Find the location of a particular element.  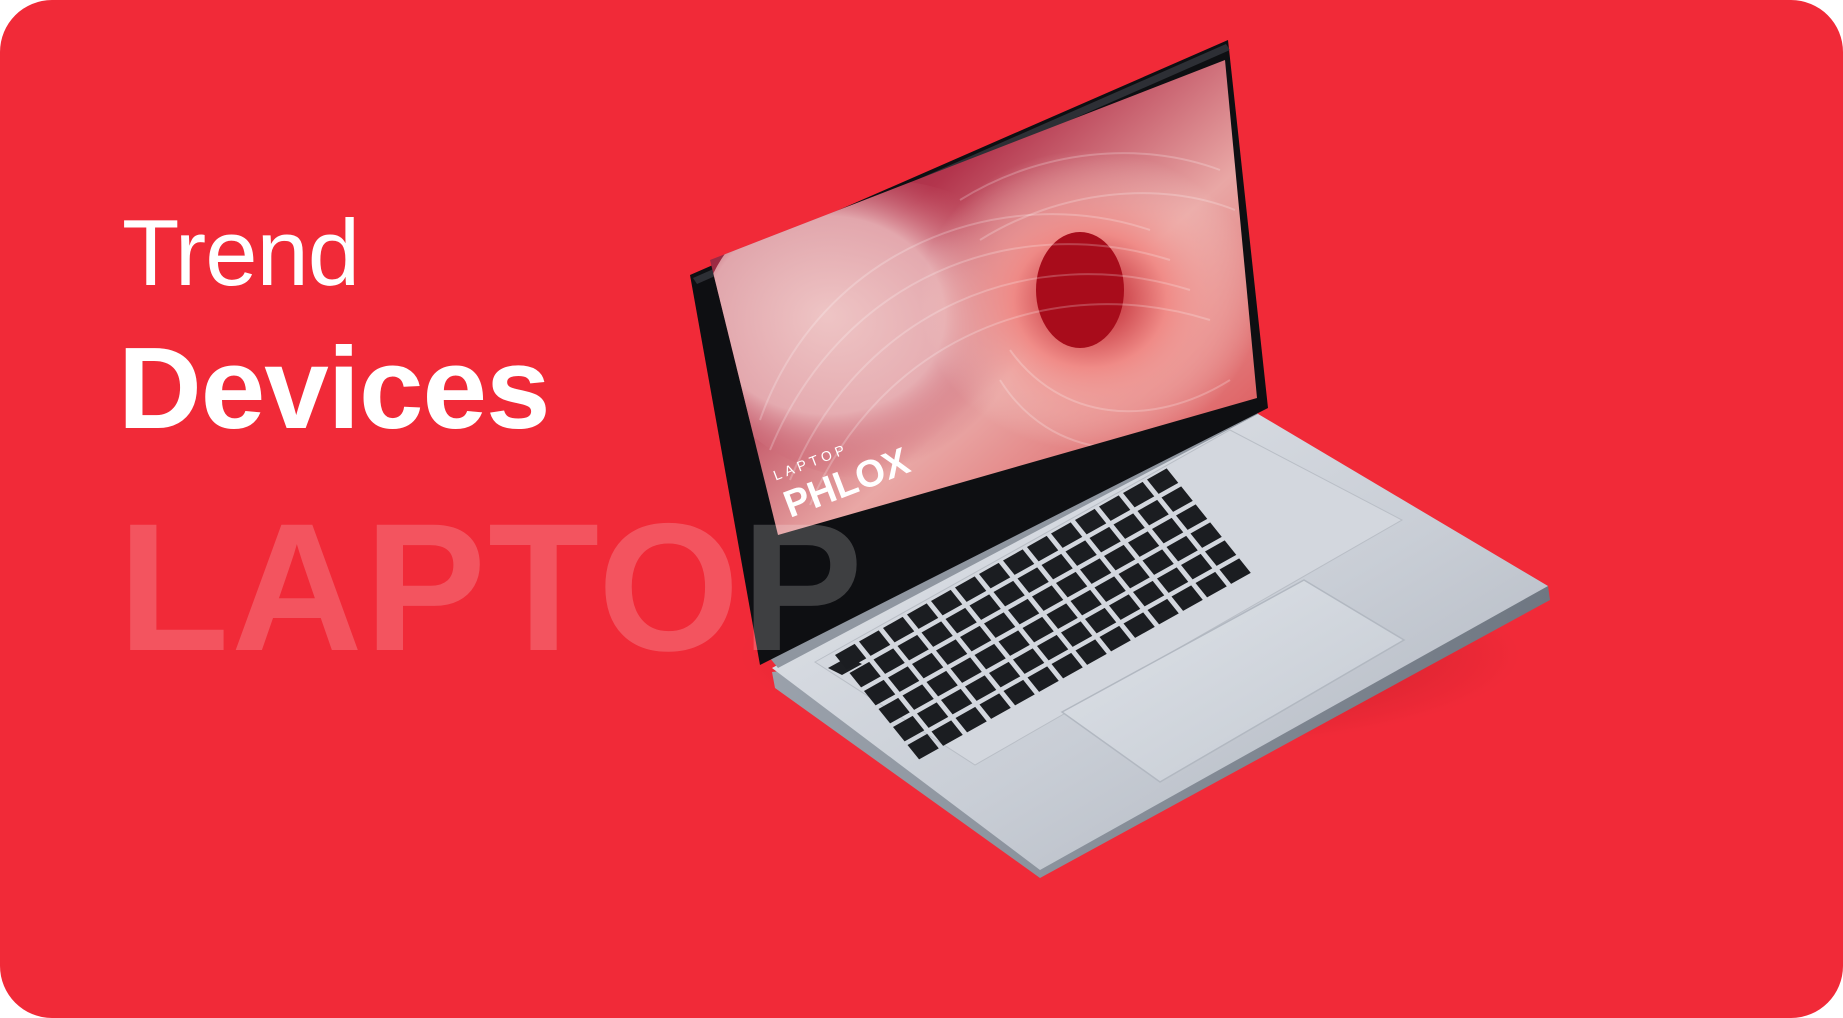

hero-watermark: LAPTOP is located at coordinates (491, 587).